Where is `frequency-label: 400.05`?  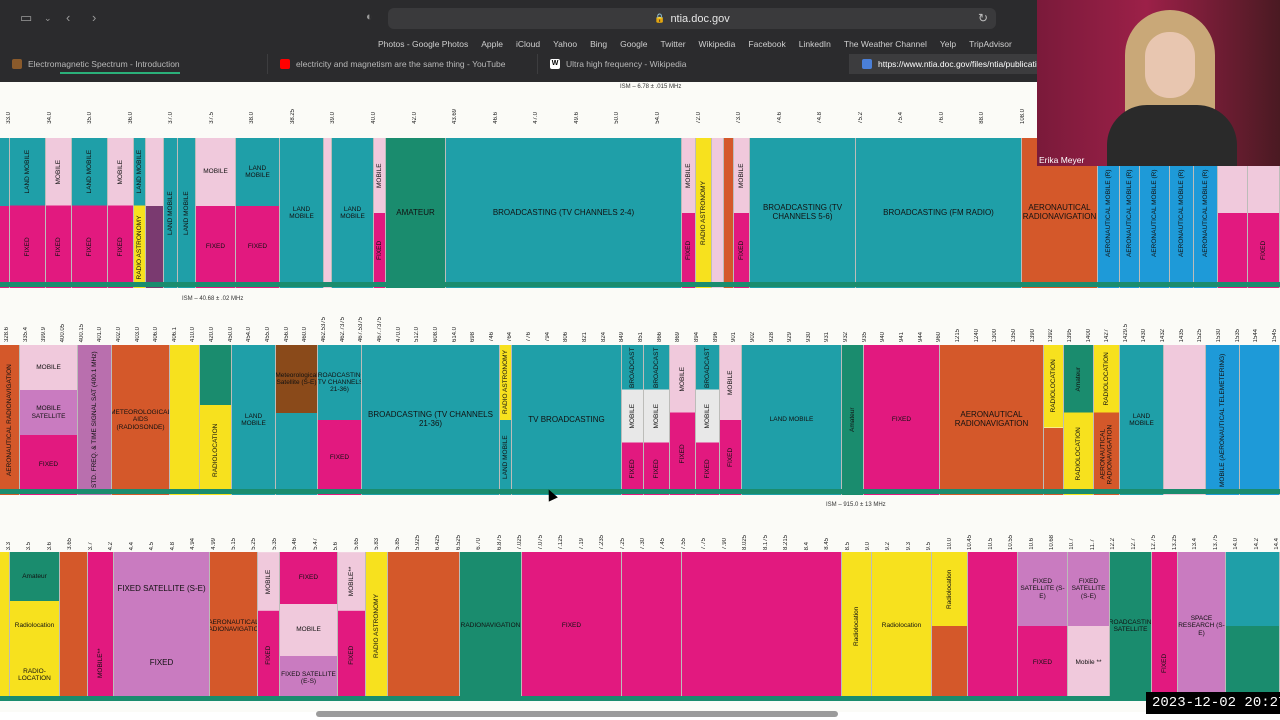
frequency-label: 400.05 is located at coordinates (63, 332).